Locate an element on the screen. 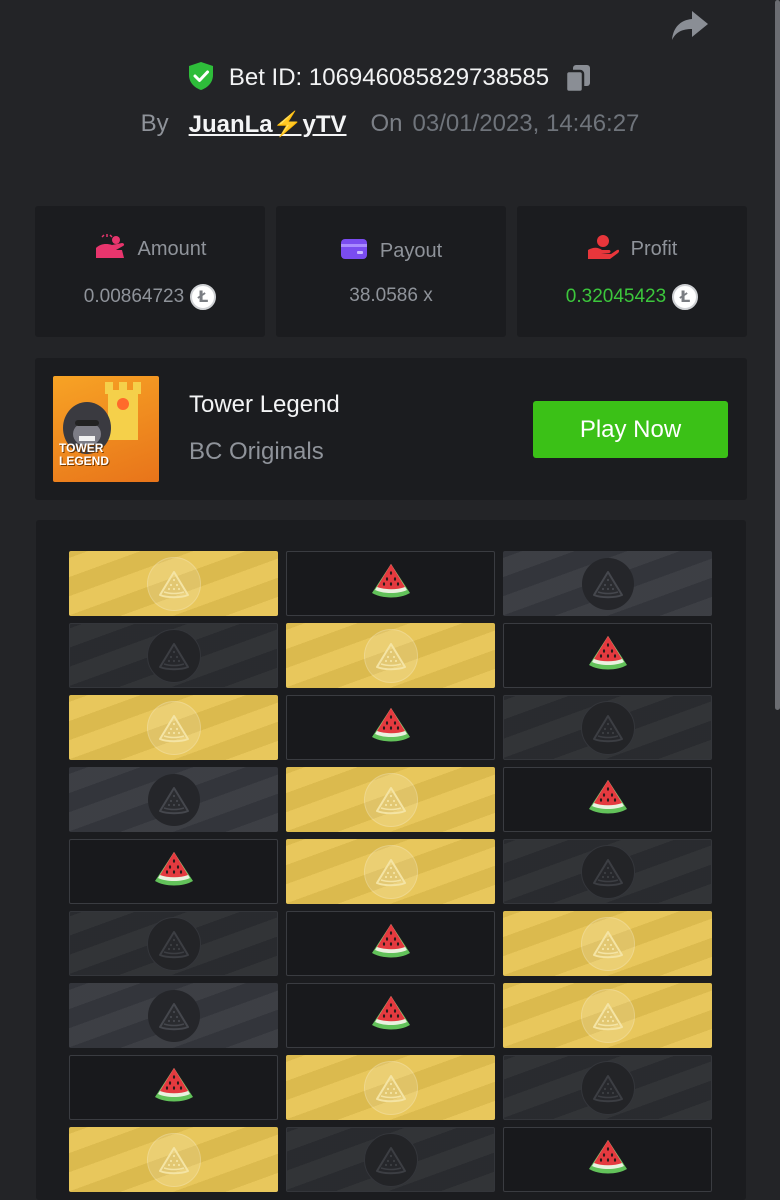 Image resolution: width=780 pixels, height=1200 pixels. game-provider: BC Originals is located at coordinates (256, 451).